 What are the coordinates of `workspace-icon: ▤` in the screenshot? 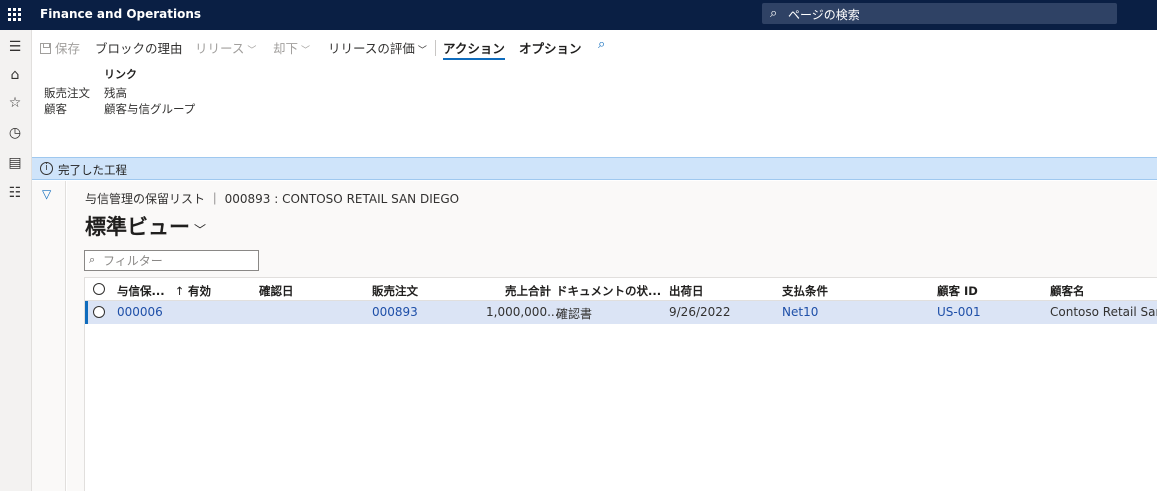 It's located at (15, 163).